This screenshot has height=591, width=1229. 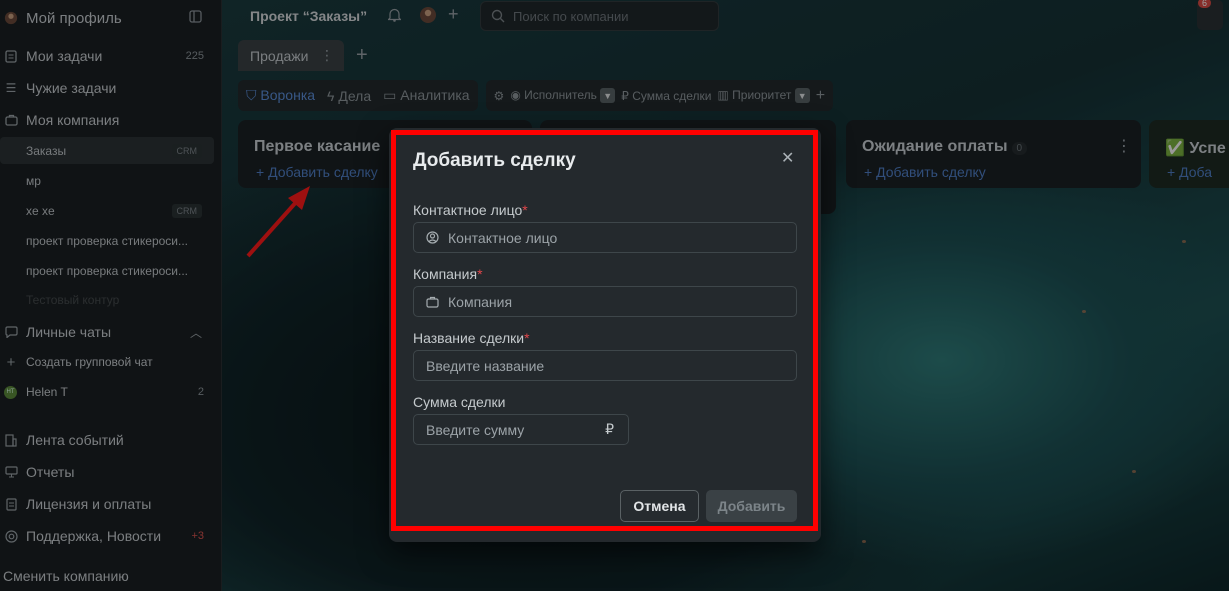 What do you see at coordinates (787, 158) in the screenshot?
I see `close-icon: ✕` at bounding box center [787, 158].